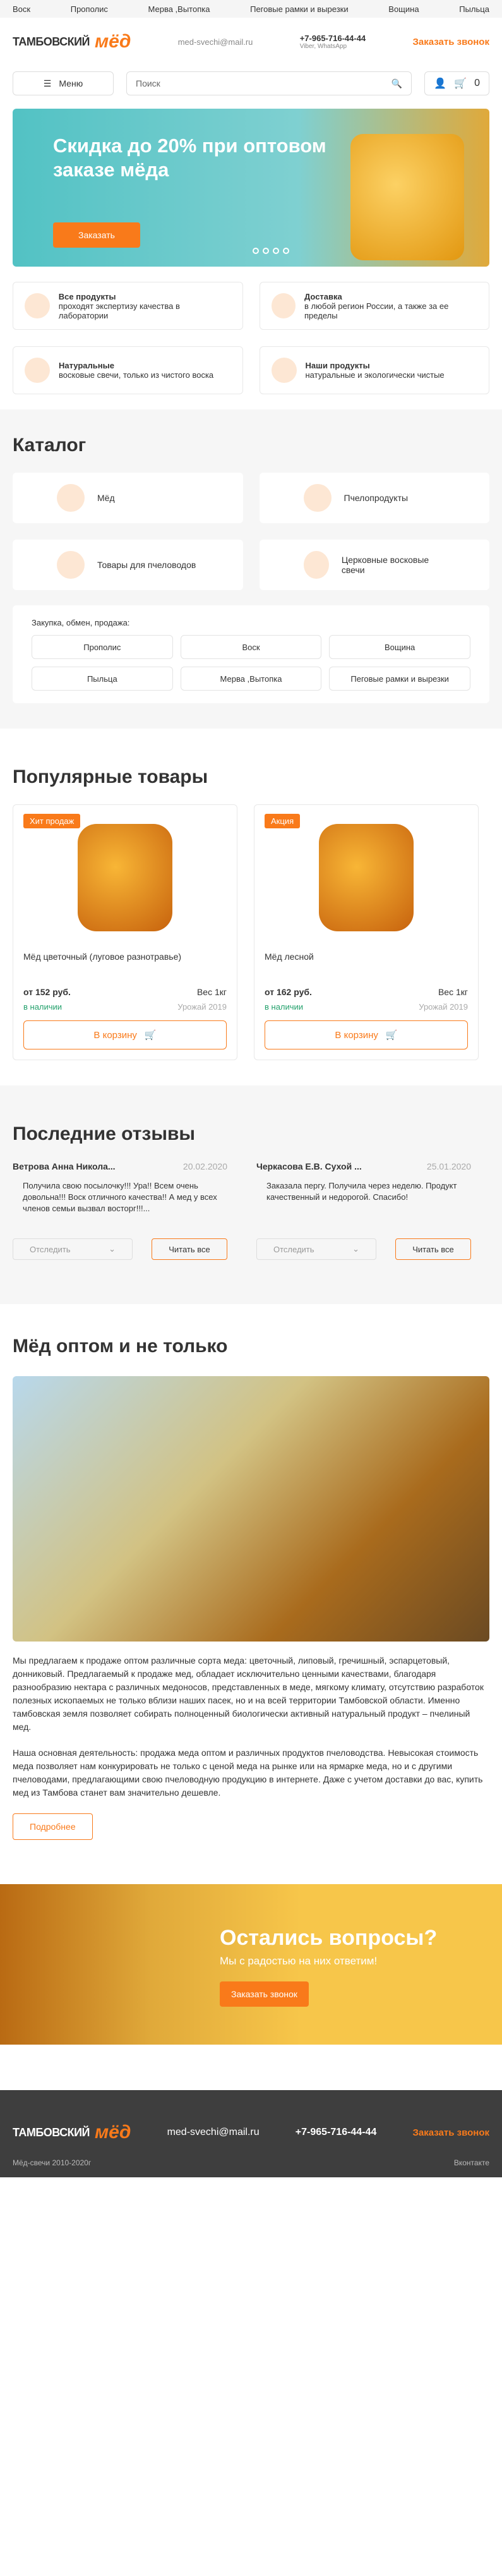 The width and height of the screenshot is (502, 2576). What do you see at coordinates (336, 2132) in the screenshot?
I see `footer-phone: +7-965-716-44-44` at bounding box center [336, 2132].